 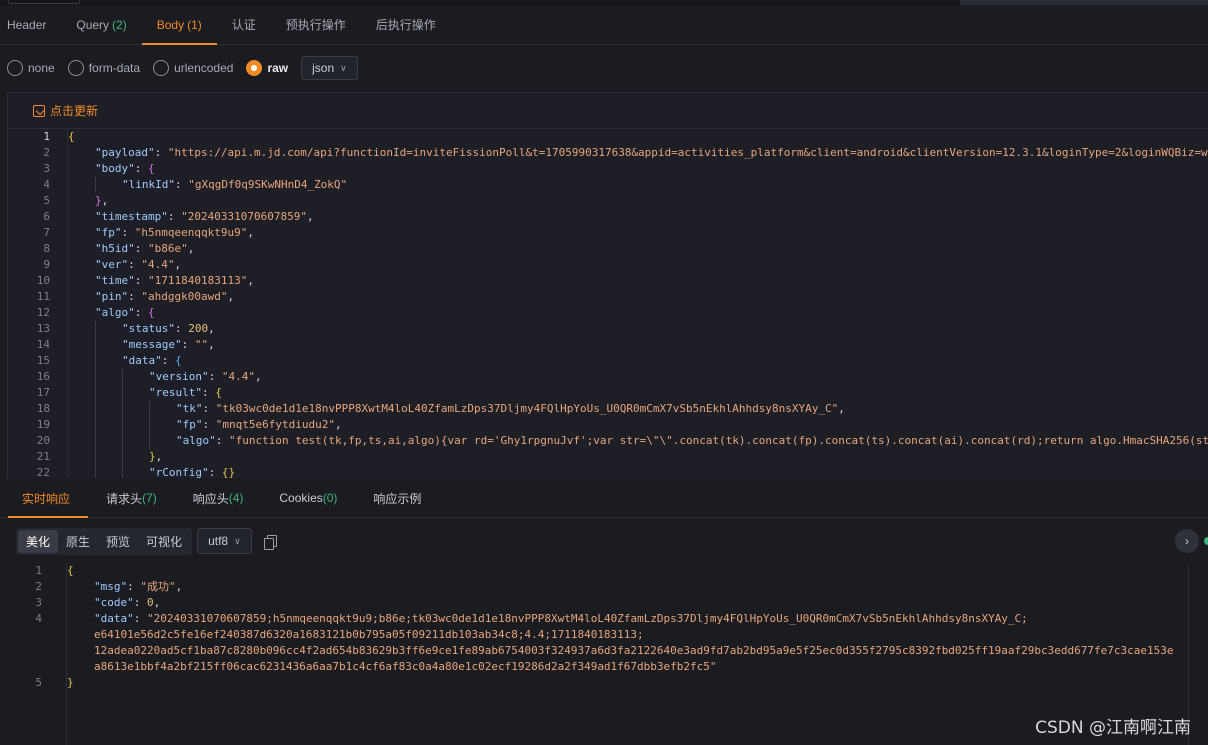 I want to click on code-token: "b86e", so click(x=168, y=248).